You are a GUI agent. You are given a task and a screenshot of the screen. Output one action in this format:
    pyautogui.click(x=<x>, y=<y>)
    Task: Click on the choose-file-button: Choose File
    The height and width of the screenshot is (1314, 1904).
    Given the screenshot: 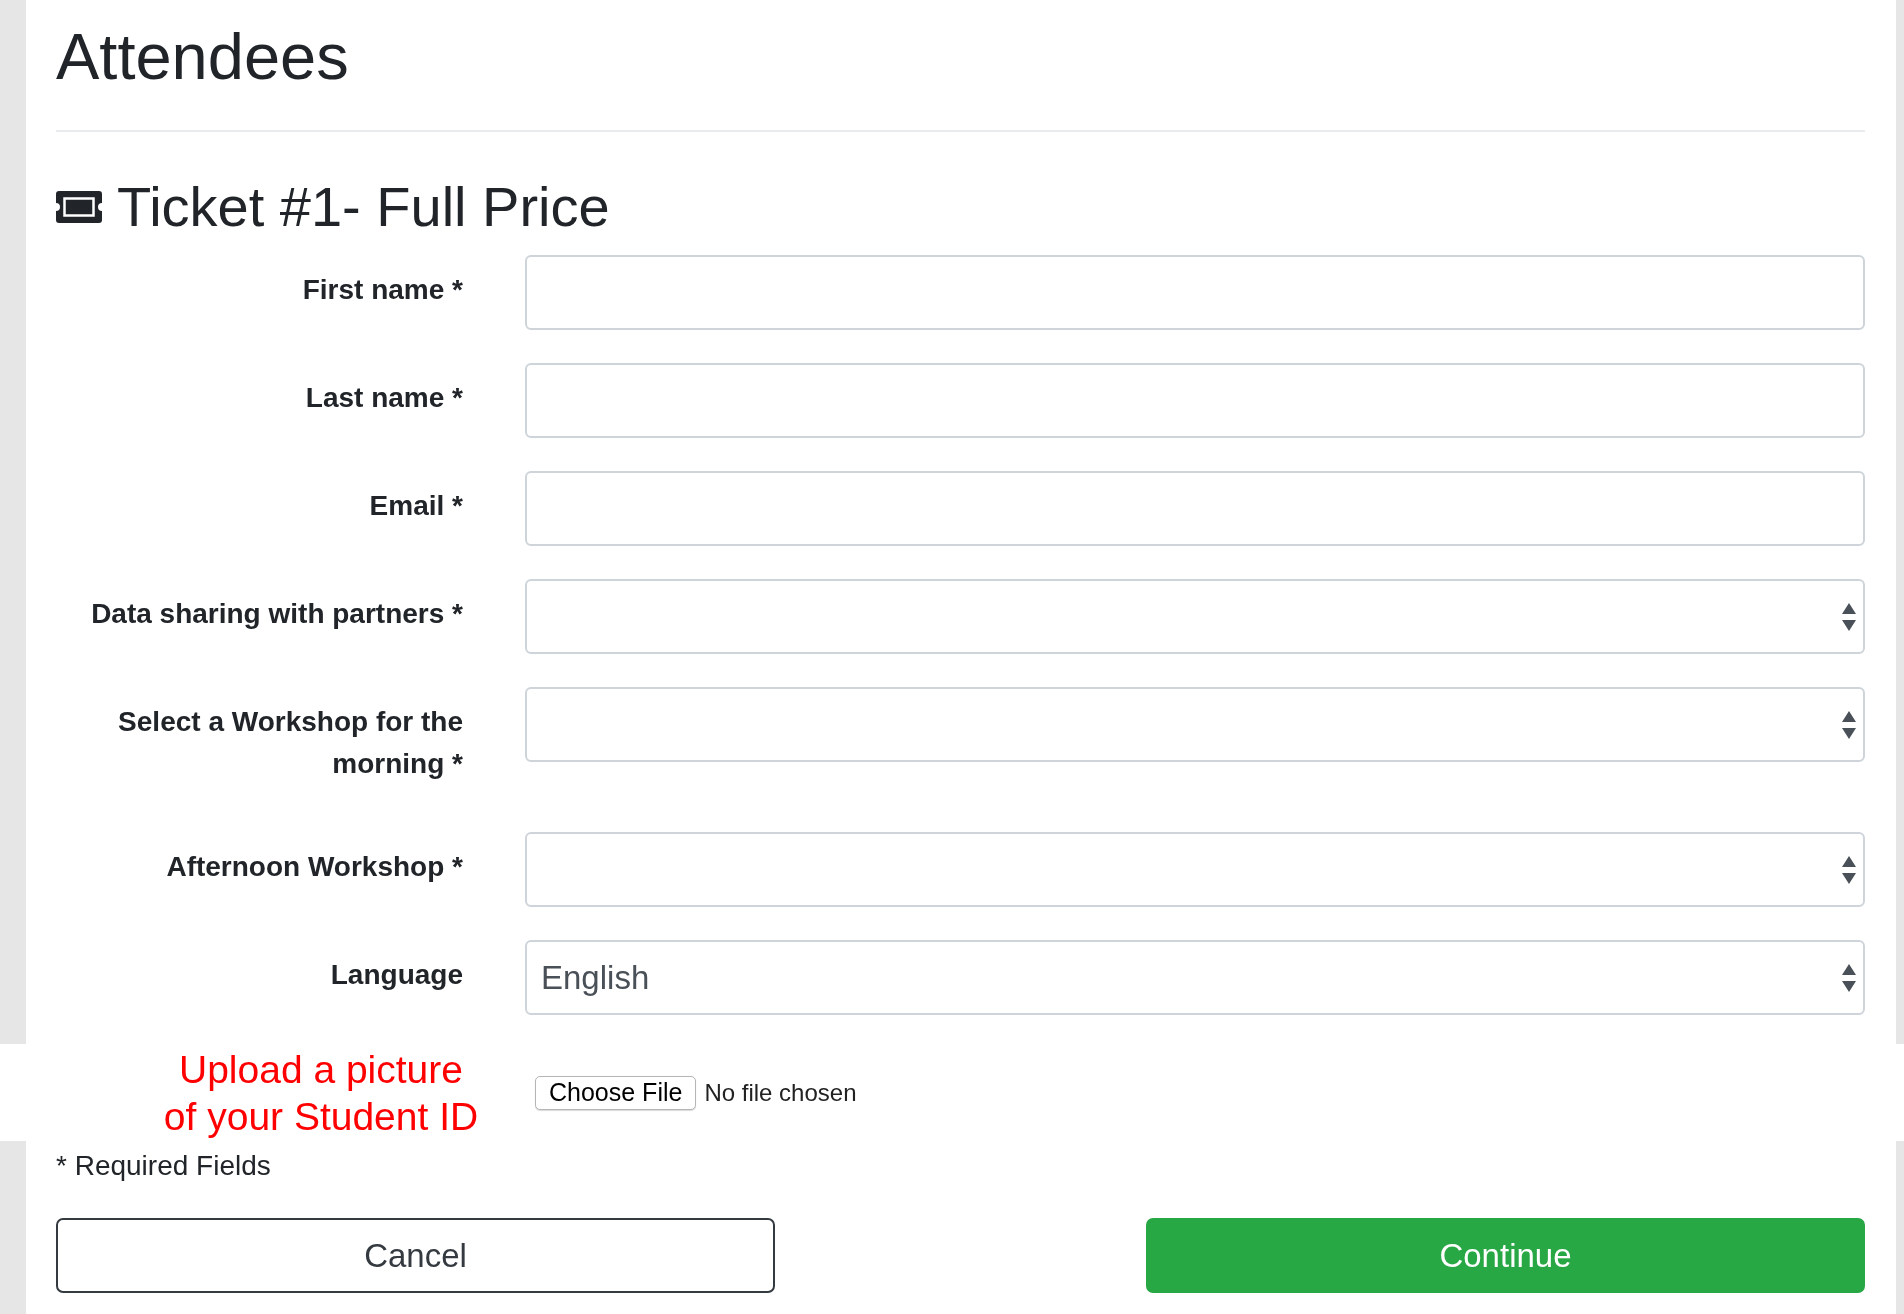 What is the action you would take?
    pyautogui.click(x=616, y=1092)
    